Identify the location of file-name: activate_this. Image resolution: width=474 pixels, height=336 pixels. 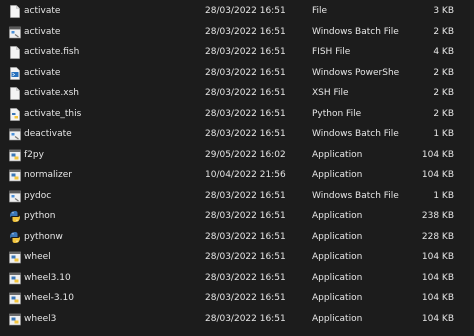
(53, 113).